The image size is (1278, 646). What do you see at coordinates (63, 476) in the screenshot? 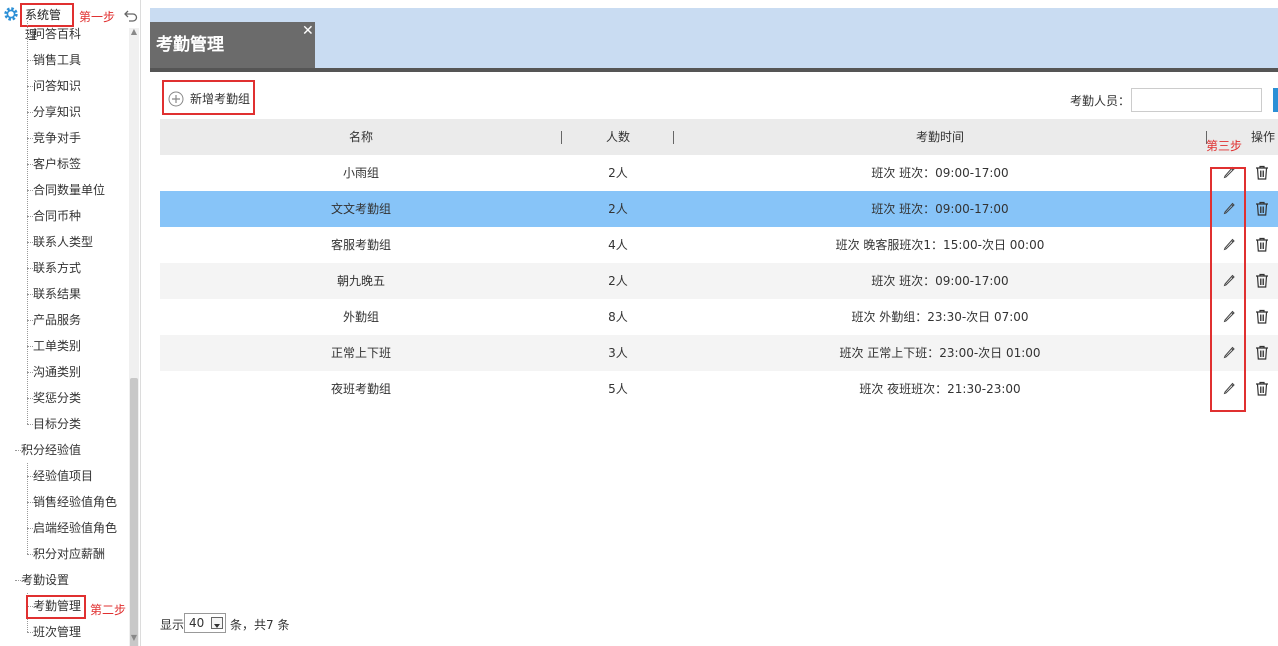
I see `sidebar-item: 经验值项目` at bounding box center [63, 476].